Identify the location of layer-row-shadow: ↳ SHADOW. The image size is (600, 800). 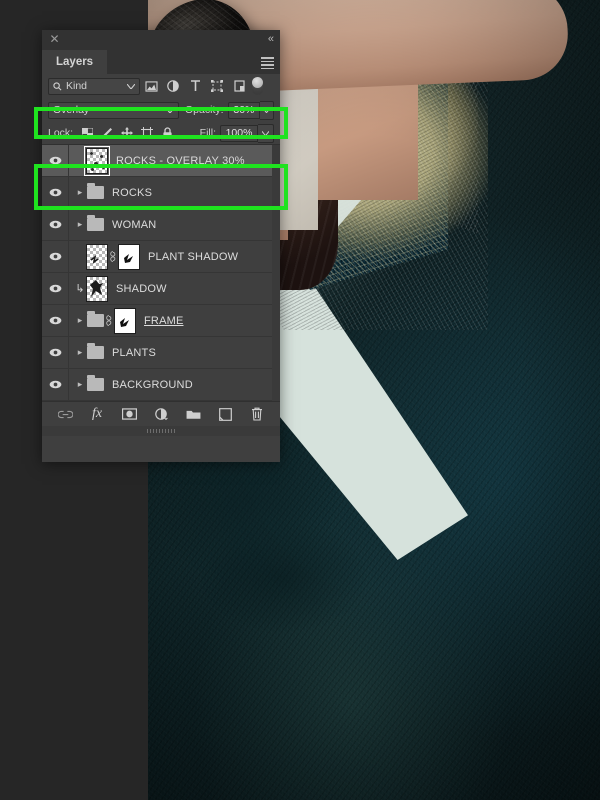
(161, 289).